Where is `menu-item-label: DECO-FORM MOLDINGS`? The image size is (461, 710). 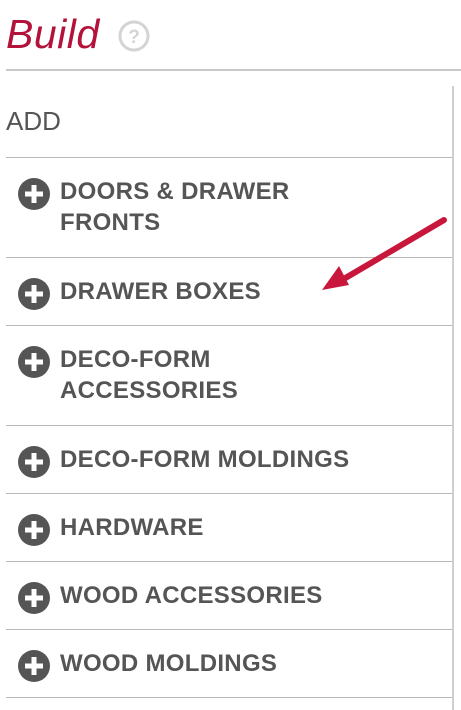
menu-item-label: DECO-FORM MOLDINGS is located at coordinates (205, 459).